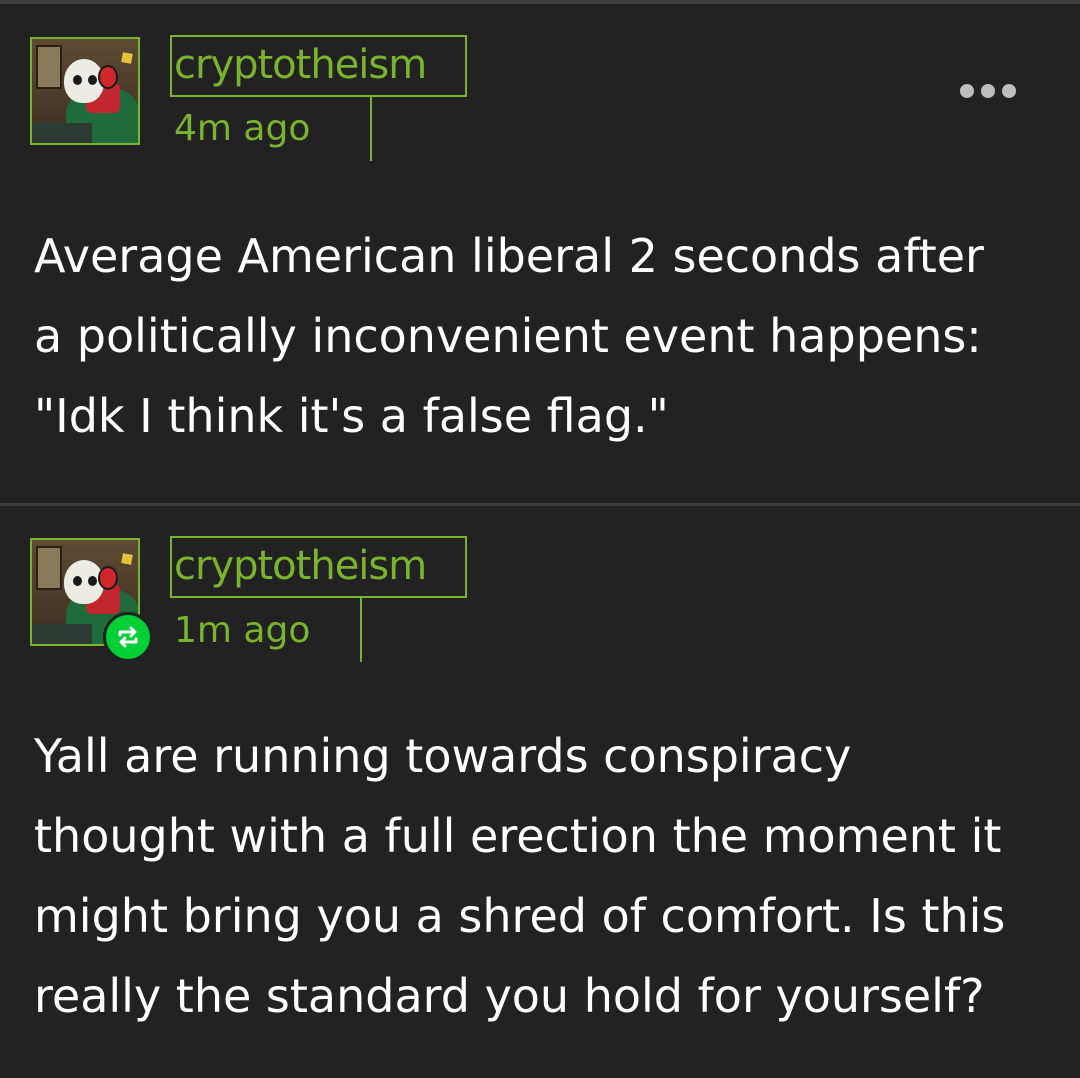 Image resolution: width=1080 pixels, height=1078 pixels. I want to click on timestamp: 4m ago, so click(242, 128).